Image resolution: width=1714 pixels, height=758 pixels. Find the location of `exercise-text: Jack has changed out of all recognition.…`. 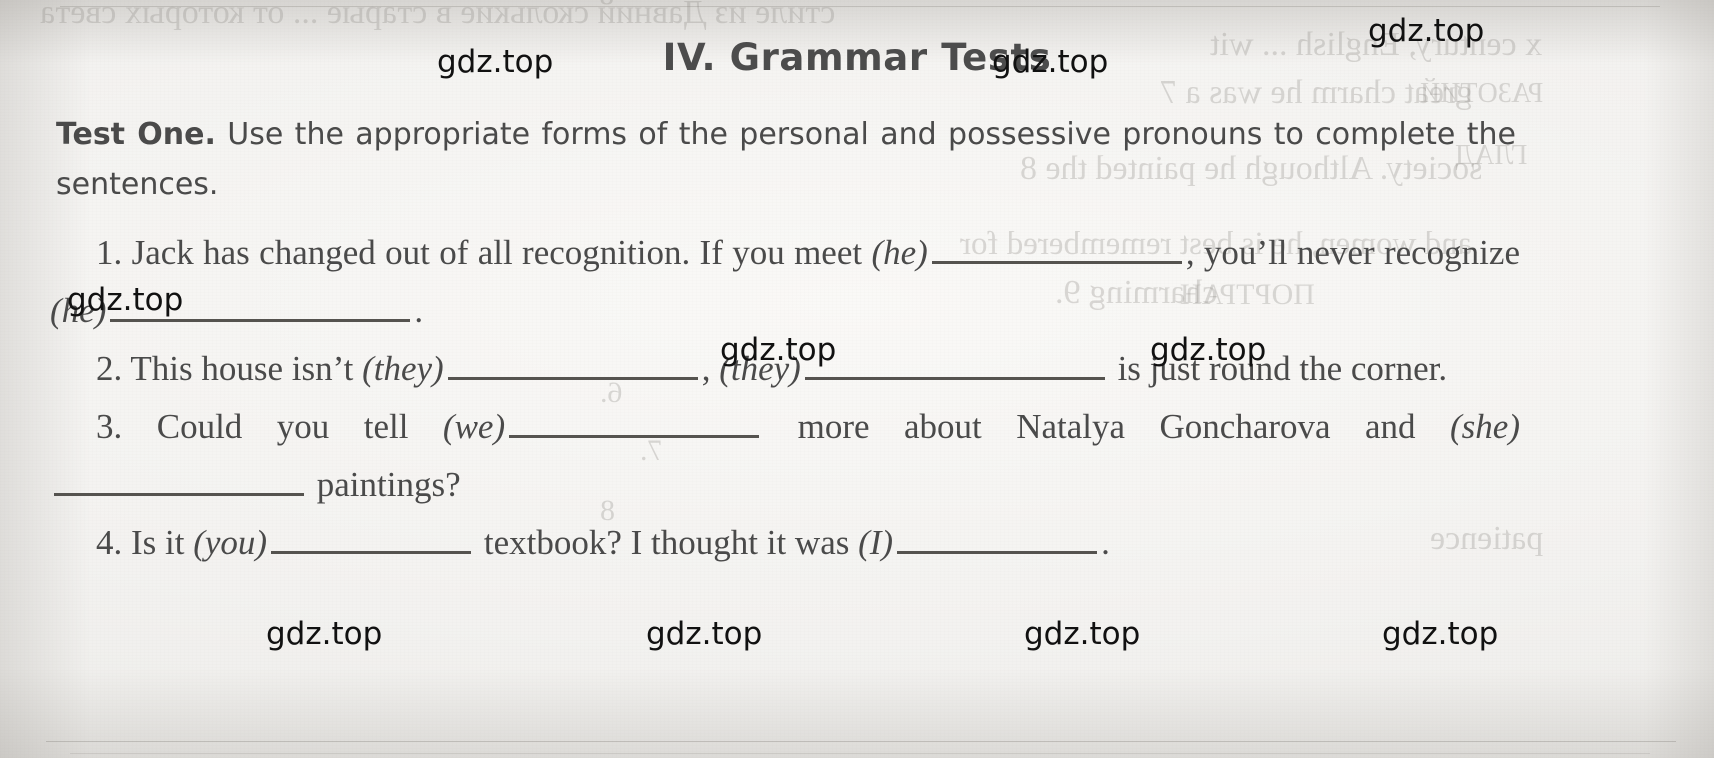

exercise-text: Jack has changed out of all recognition.… is located at coordinates (497, 252).